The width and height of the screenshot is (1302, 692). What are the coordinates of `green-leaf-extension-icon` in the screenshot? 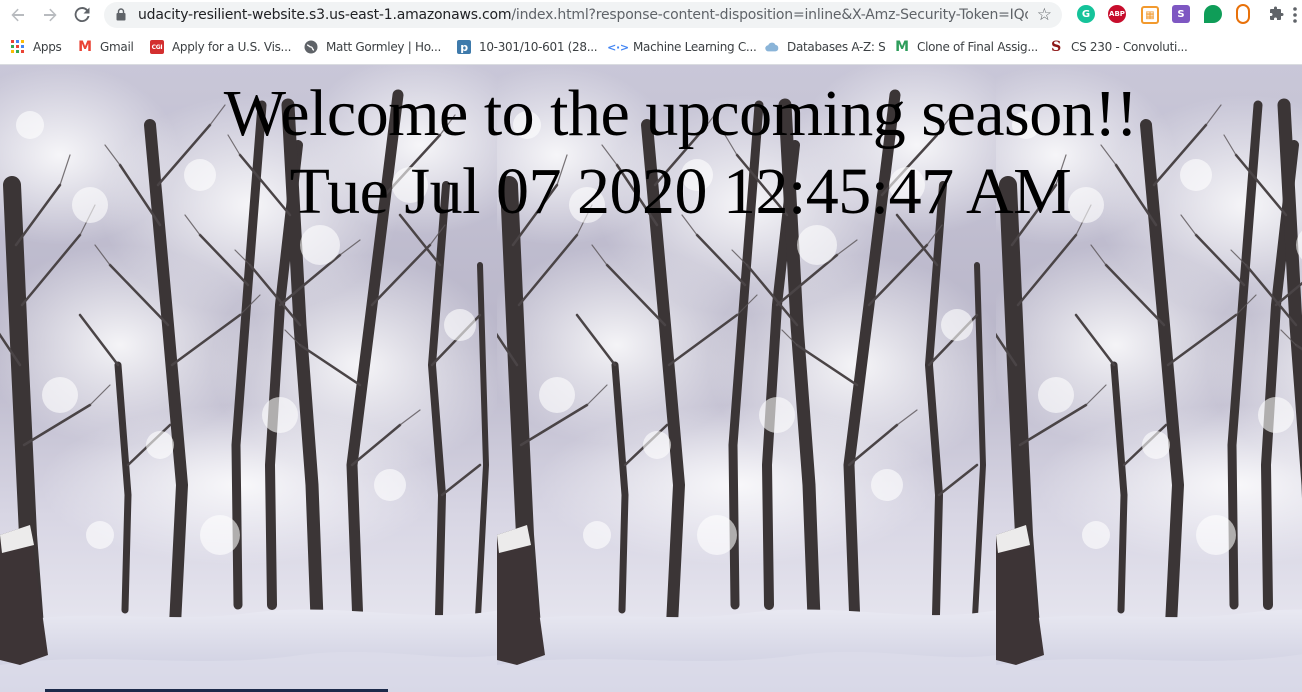 It's located at (1213, 14).